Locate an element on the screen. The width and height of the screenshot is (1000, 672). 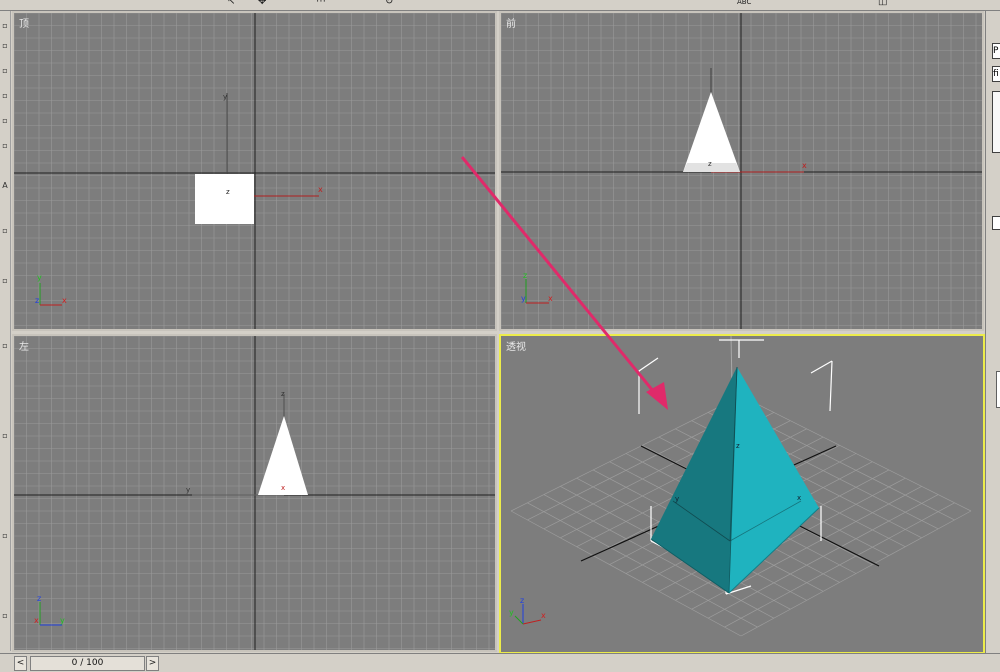
command-scrollbar is located at coordinates (998, 389).